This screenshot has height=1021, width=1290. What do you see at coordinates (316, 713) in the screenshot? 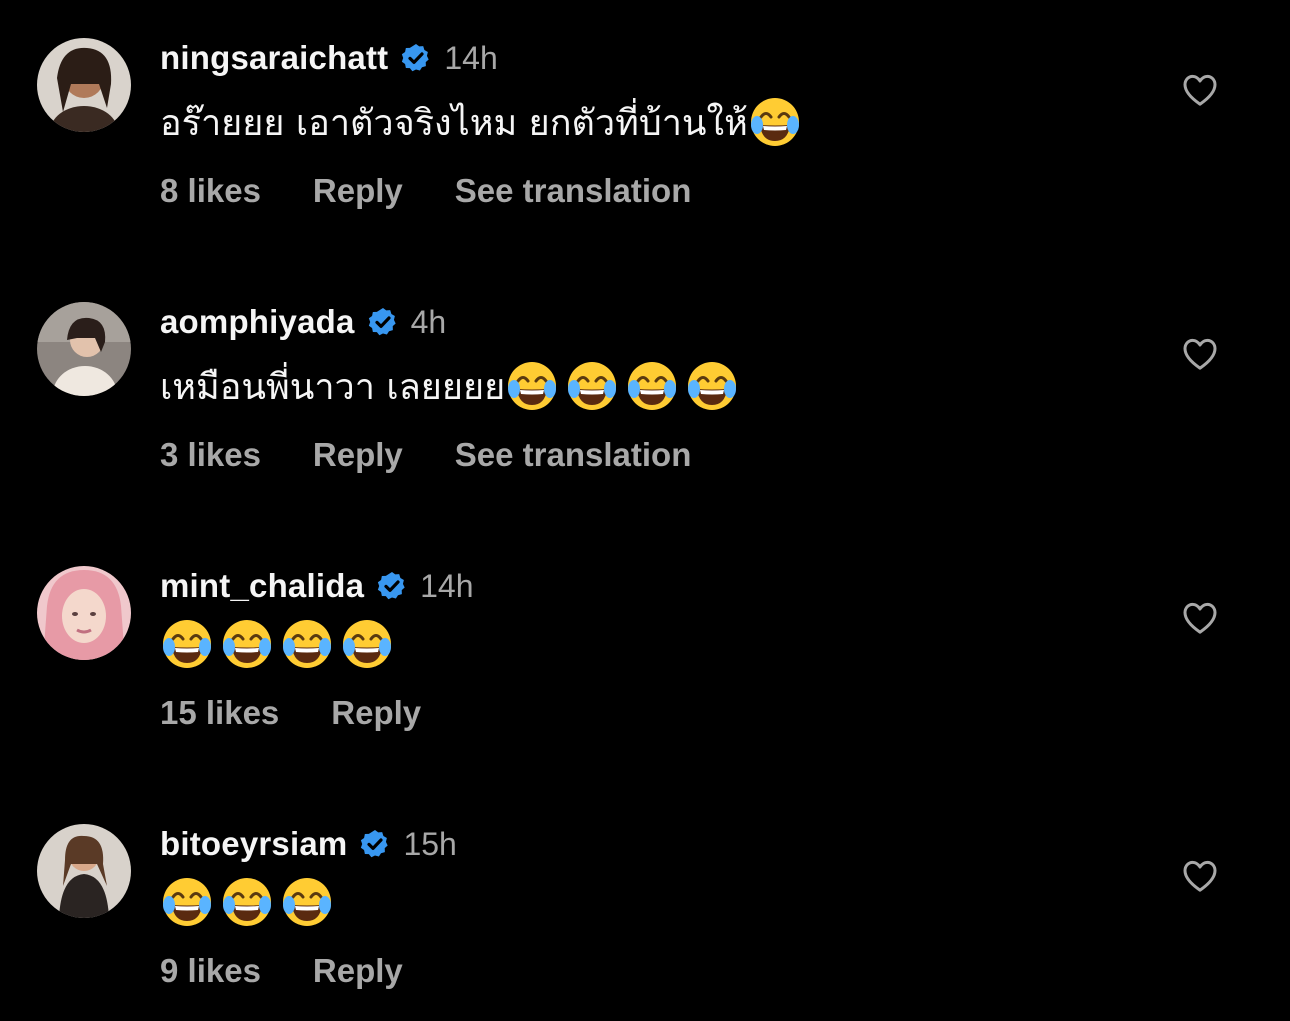
I see `comment-actions: 15 likes Reply` at bounding box center [316, 713].